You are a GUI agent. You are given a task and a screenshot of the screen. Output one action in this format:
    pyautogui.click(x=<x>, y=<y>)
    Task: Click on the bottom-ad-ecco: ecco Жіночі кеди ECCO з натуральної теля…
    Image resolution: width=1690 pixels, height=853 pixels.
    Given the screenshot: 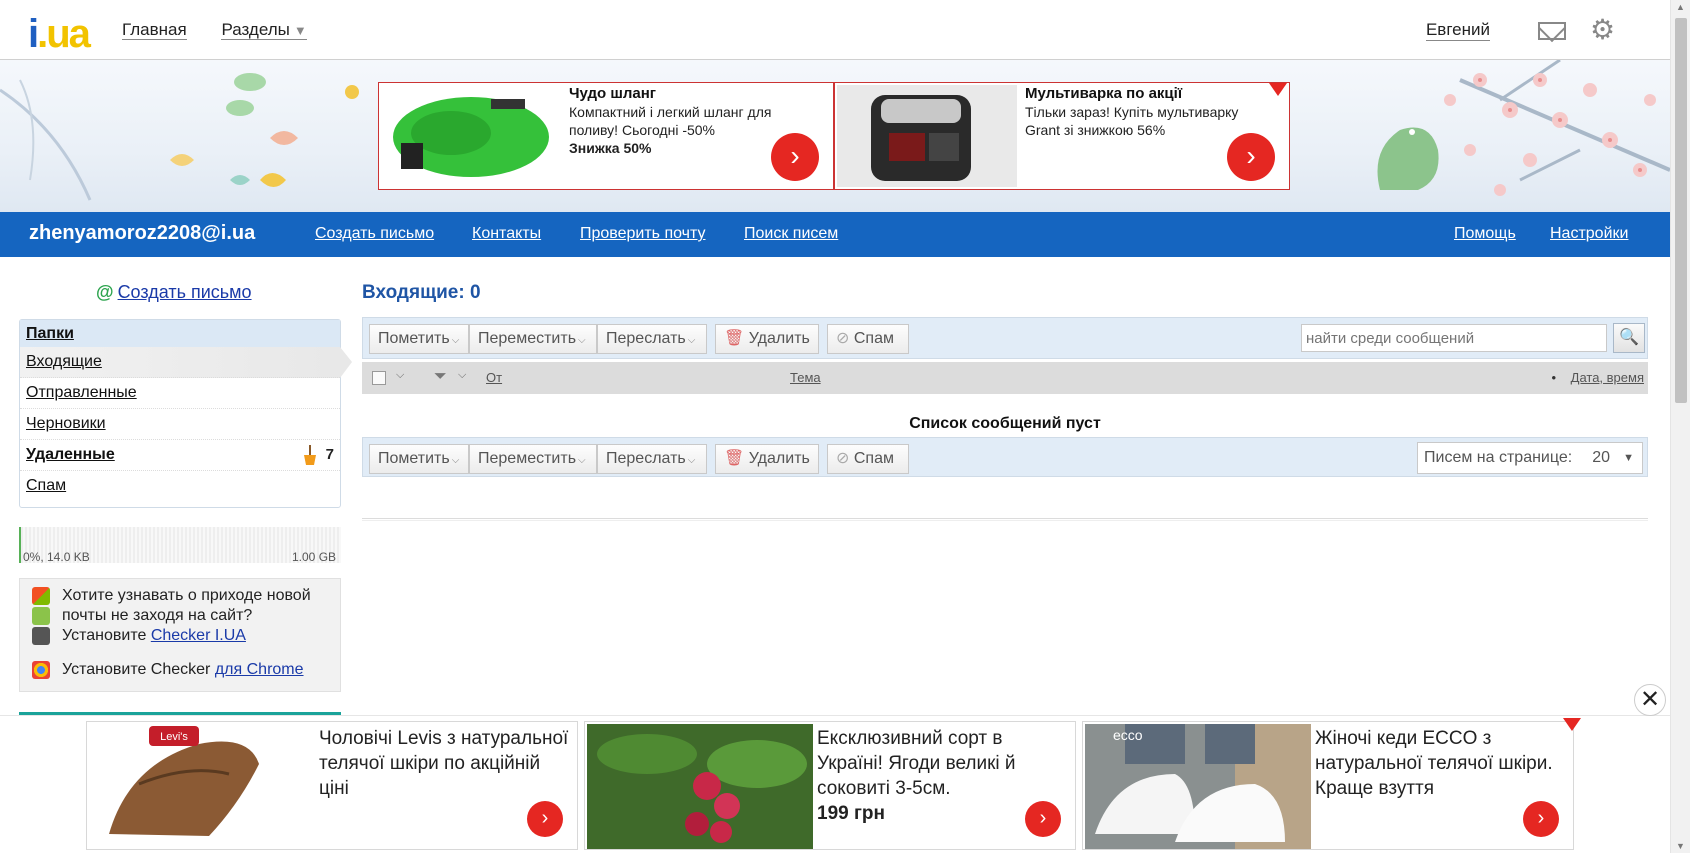 What is the action you would take?
    pyautogui.click(x=1328, y=785)
    